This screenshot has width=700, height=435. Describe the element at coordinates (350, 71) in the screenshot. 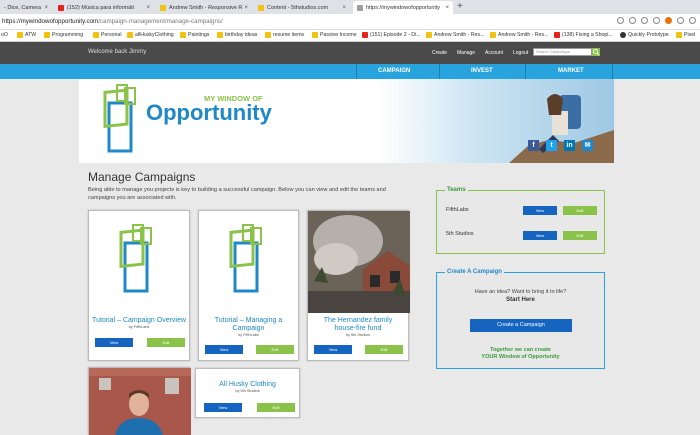

I see `main-nav: CAMPAIGN INVEST MARKET` at that location.